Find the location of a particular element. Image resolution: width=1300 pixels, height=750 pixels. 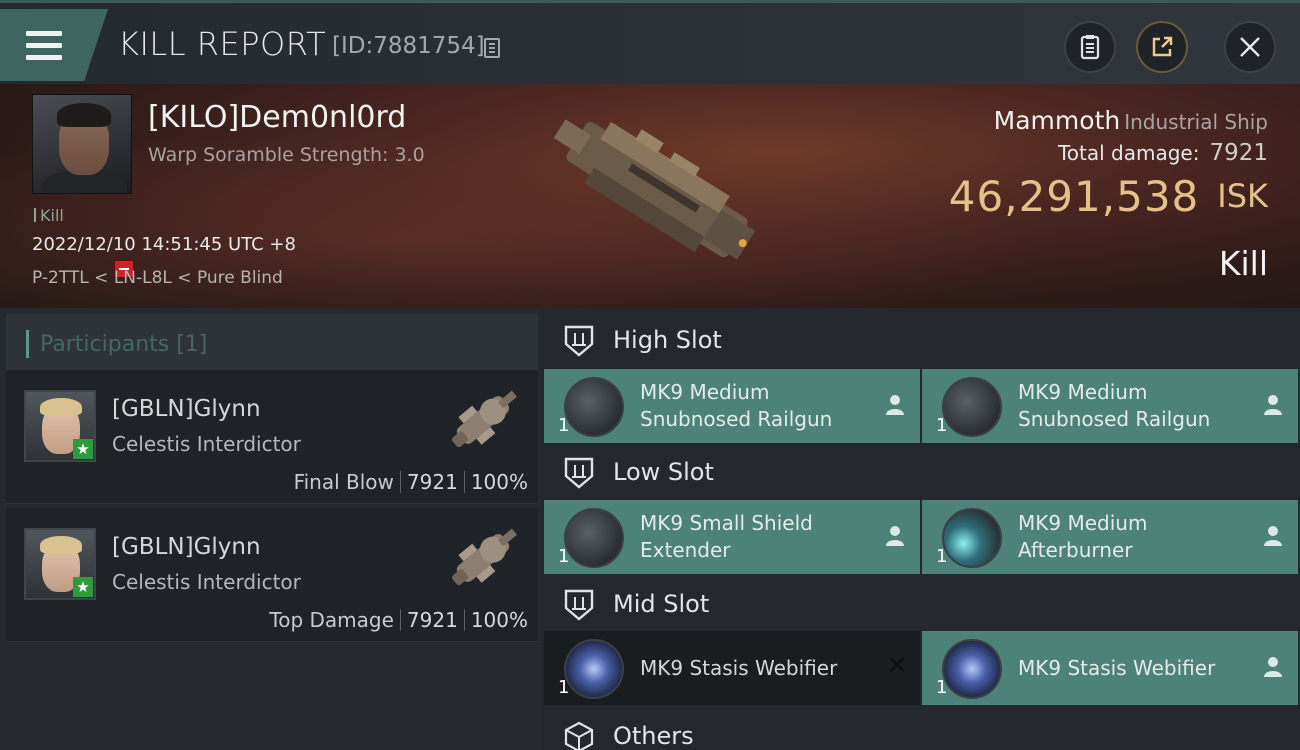

afterburner-icon is located at coordinates (972, 538).